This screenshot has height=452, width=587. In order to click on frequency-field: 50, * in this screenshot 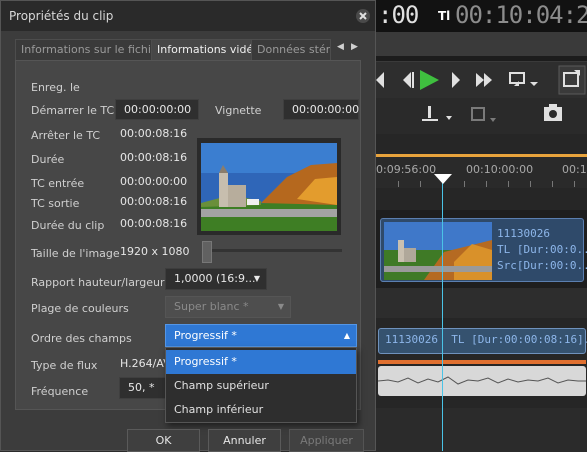, I will do `click(145, 388)`.